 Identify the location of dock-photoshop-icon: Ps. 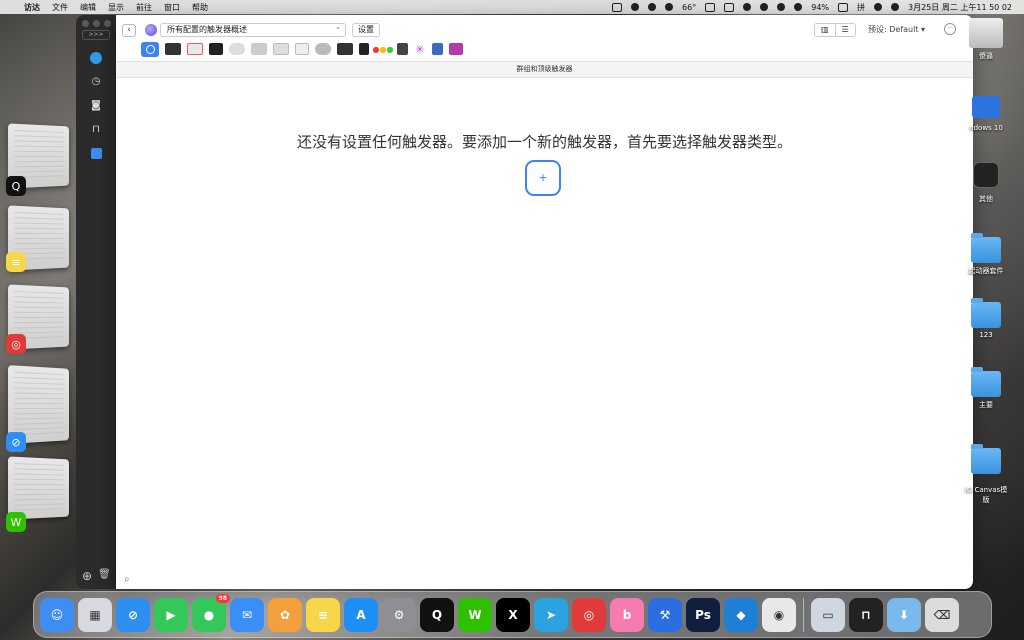
(703, 615).